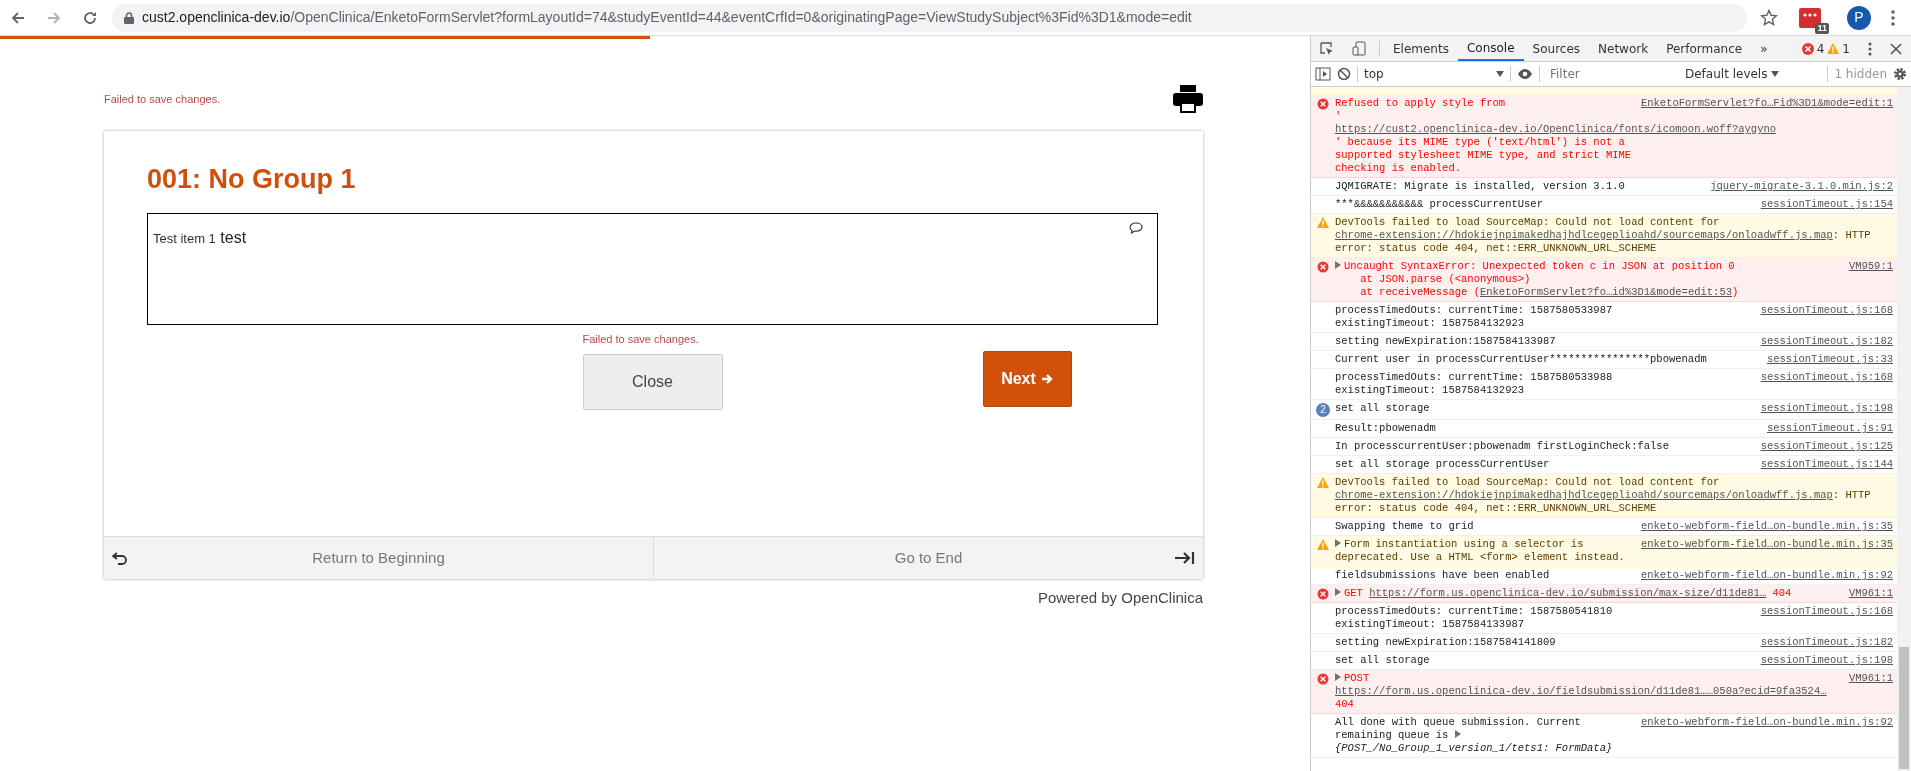 This screenshot has height=771, width=1911. Describe the element at coordinates (1900, 74) in the screenshot. I see `settings-icon` at that location.